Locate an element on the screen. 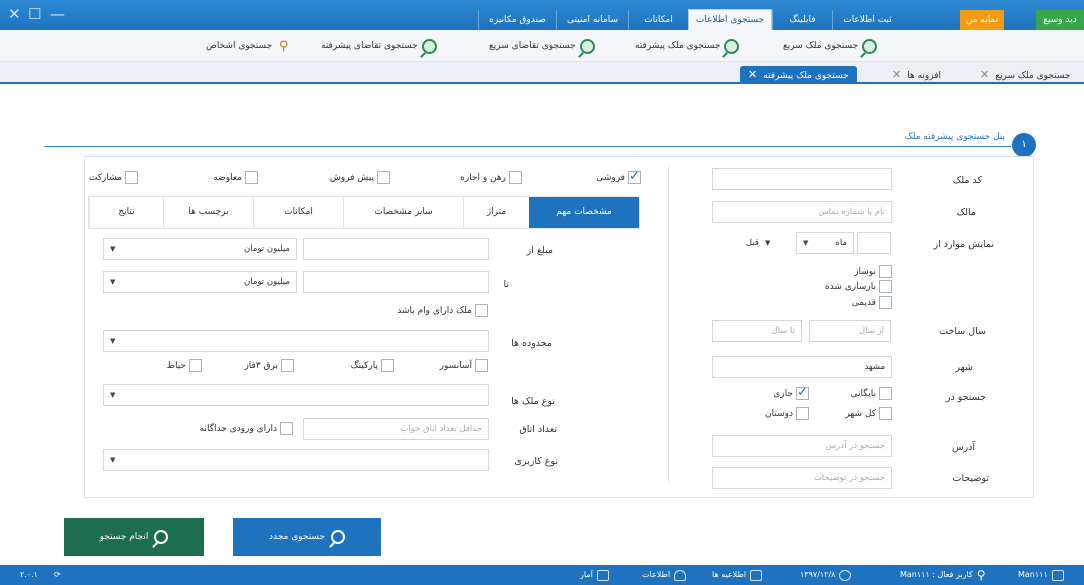  amenity-3phase: برق ۳فاز is located at coordinates (269, 365).